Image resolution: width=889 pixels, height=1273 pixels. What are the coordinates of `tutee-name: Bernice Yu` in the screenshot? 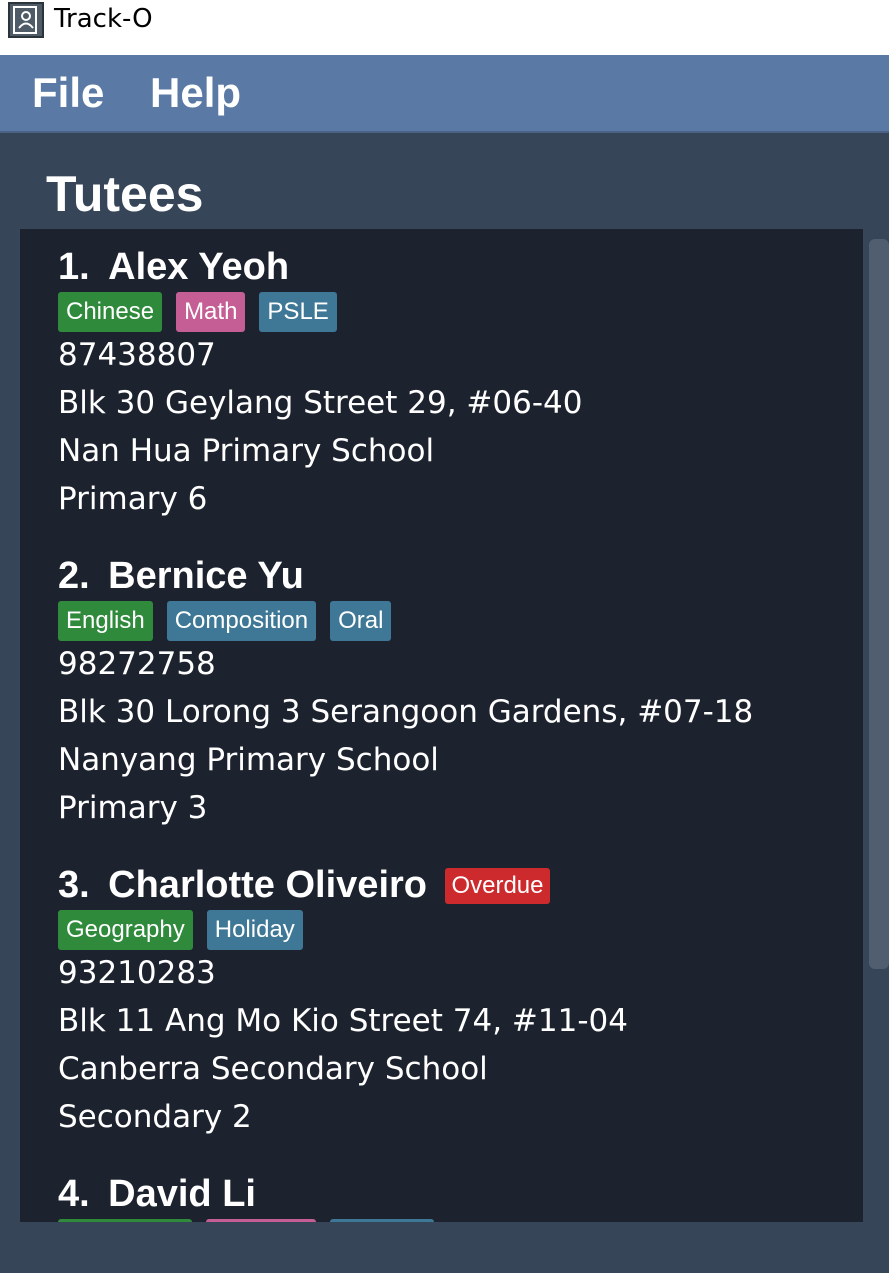 It's located at (206, 576).